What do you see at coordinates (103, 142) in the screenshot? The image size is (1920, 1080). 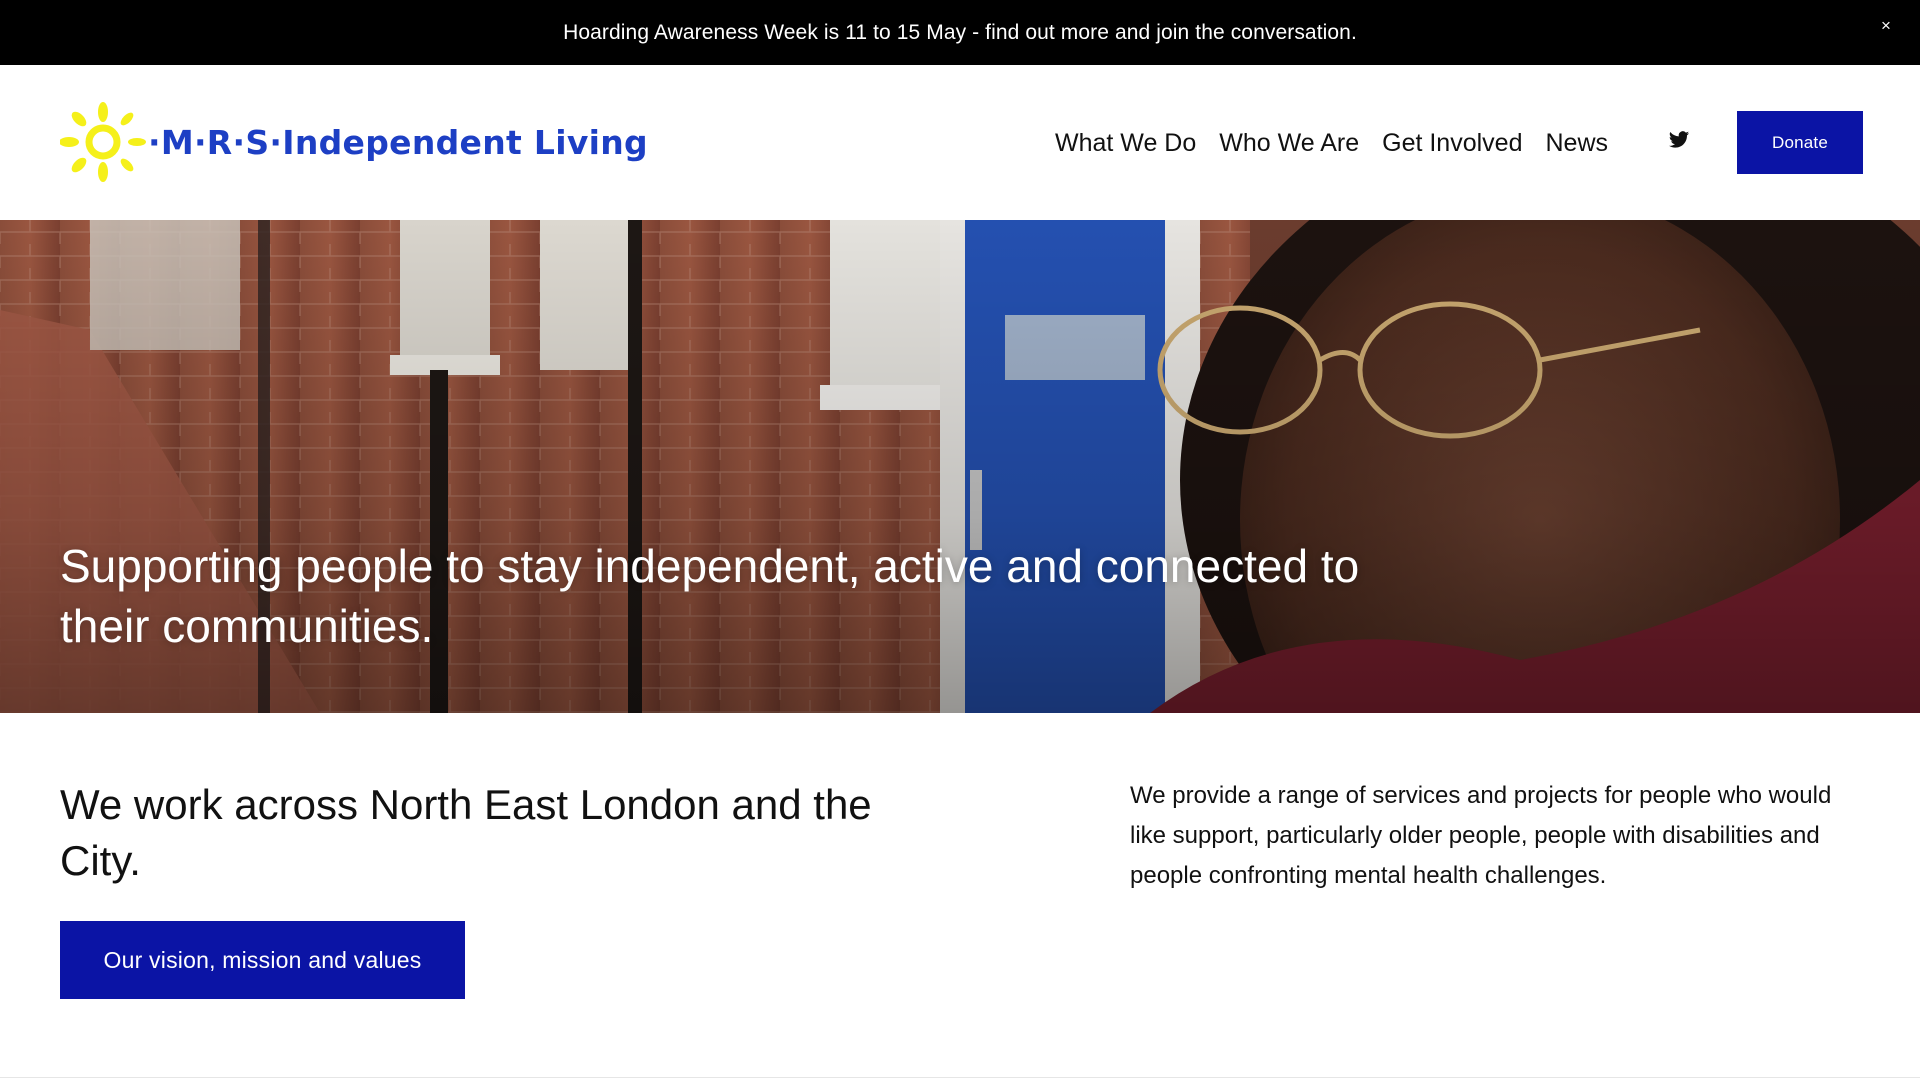 I see `sun-logo-icon` at bounding box center [103, 142].